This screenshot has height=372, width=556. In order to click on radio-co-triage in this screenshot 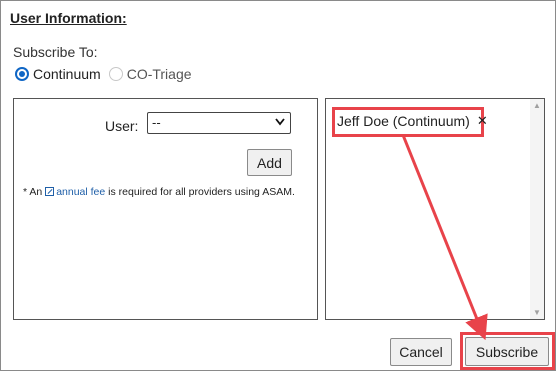, I will do `click(115, 74)`.